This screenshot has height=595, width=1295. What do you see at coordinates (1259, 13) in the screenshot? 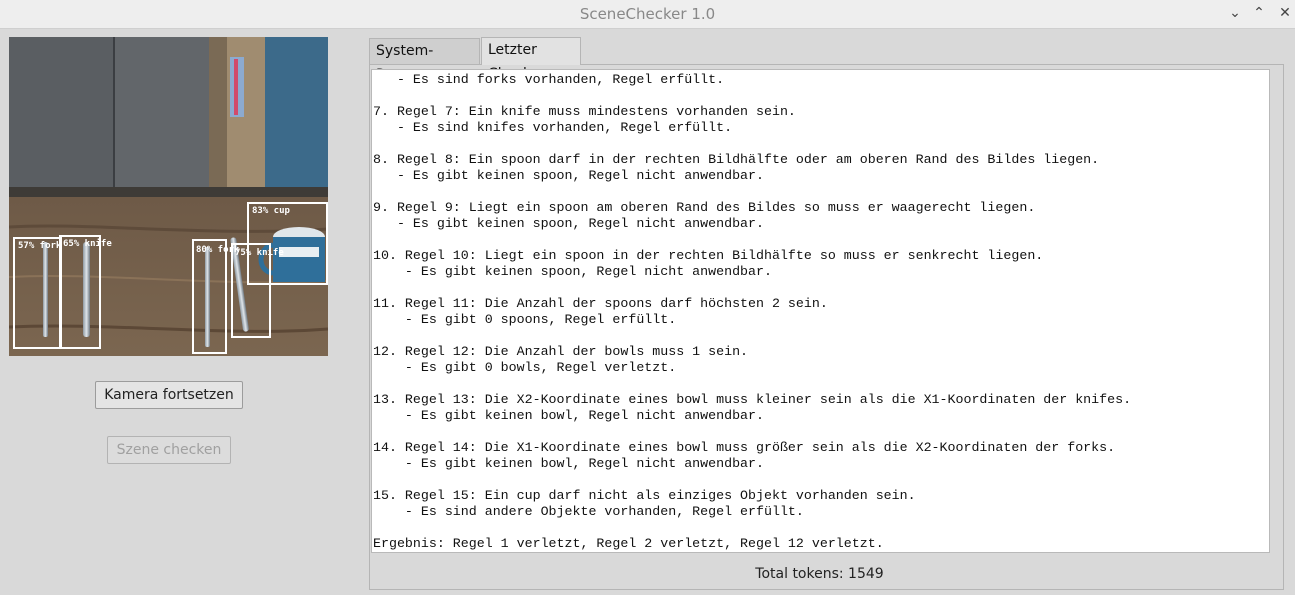
I see `maximize-icon: ⌃` at bounding box center [1259, 13].